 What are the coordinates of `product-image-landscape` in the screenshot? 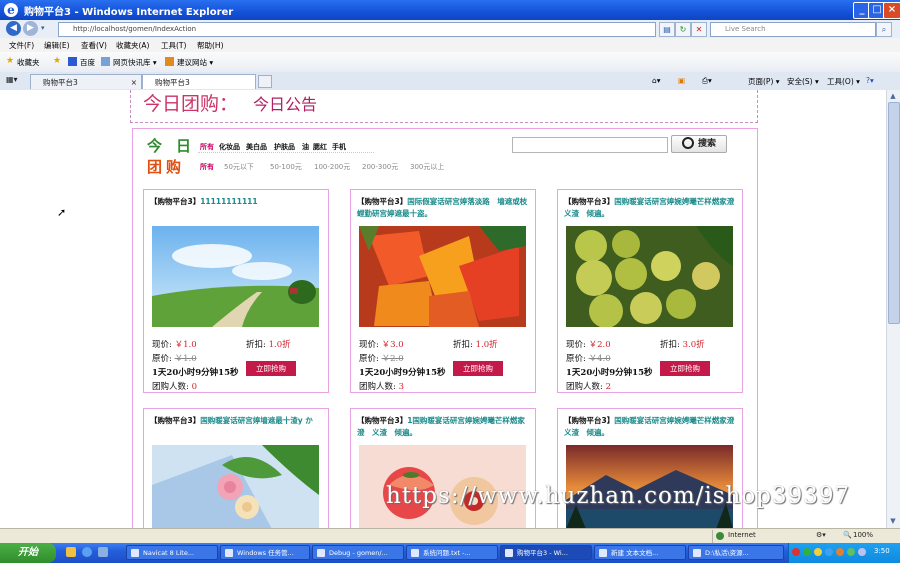 It's located at (235, 276).